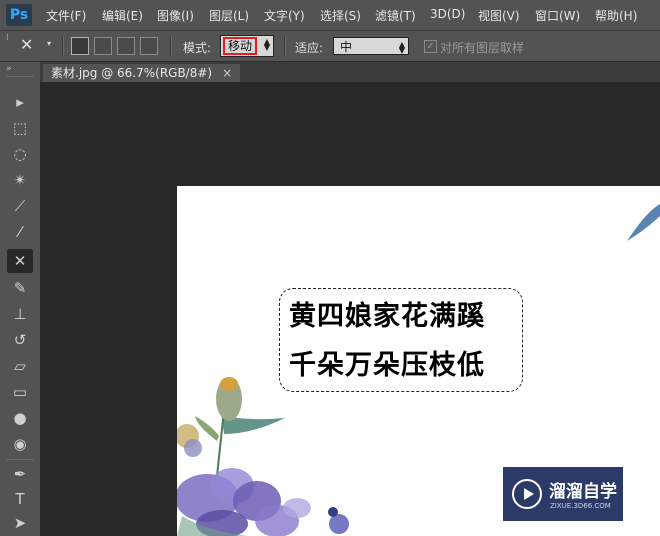 Image resolution: width=660 pixels, height=536 pixels. Describe the element at coordinates (330, 46) in the screenshot. I see `options-bar: ⁞ ✕ ▾ 模式: 移动 ▲ ▼ 适应: 中 ▲ ▼ ✓ 对所有图层取样` at that location.